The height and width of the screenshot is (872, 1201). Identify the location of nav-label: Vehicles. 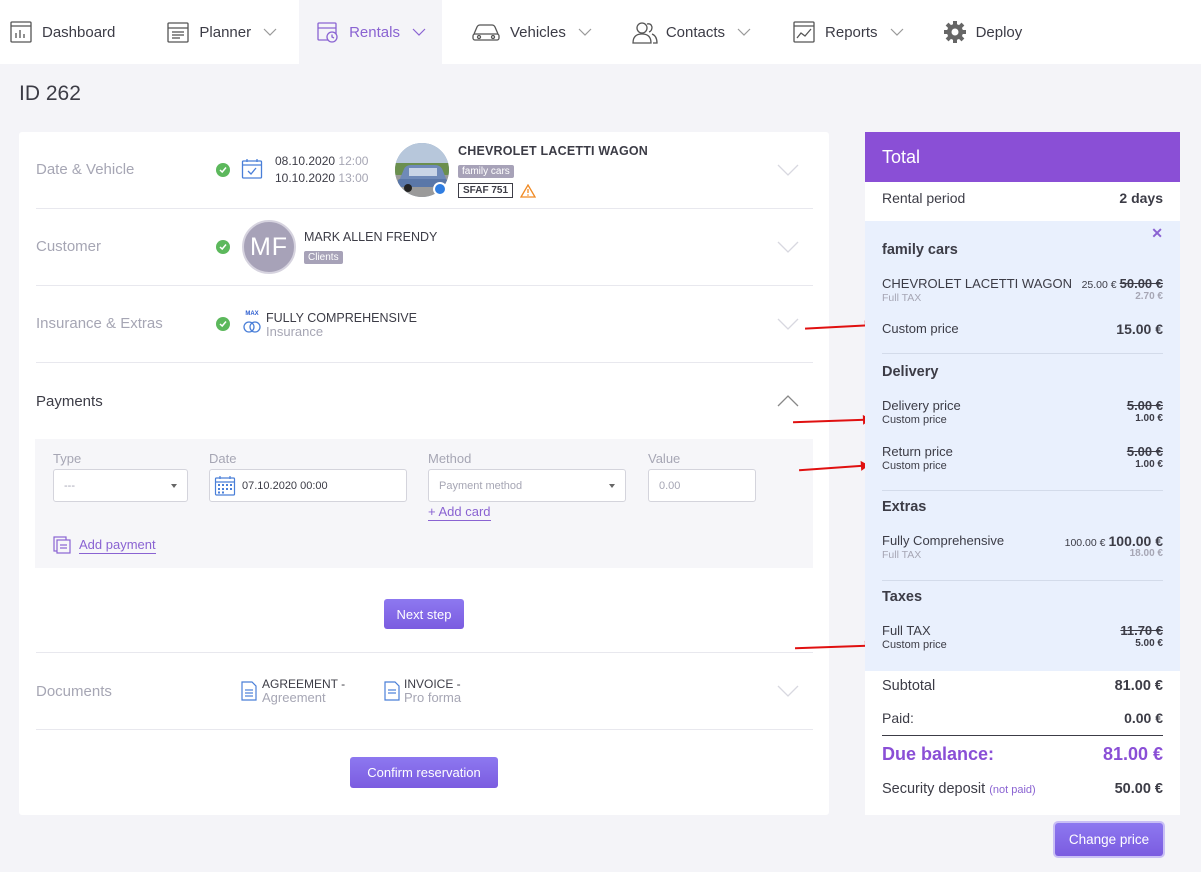
(537, 32).